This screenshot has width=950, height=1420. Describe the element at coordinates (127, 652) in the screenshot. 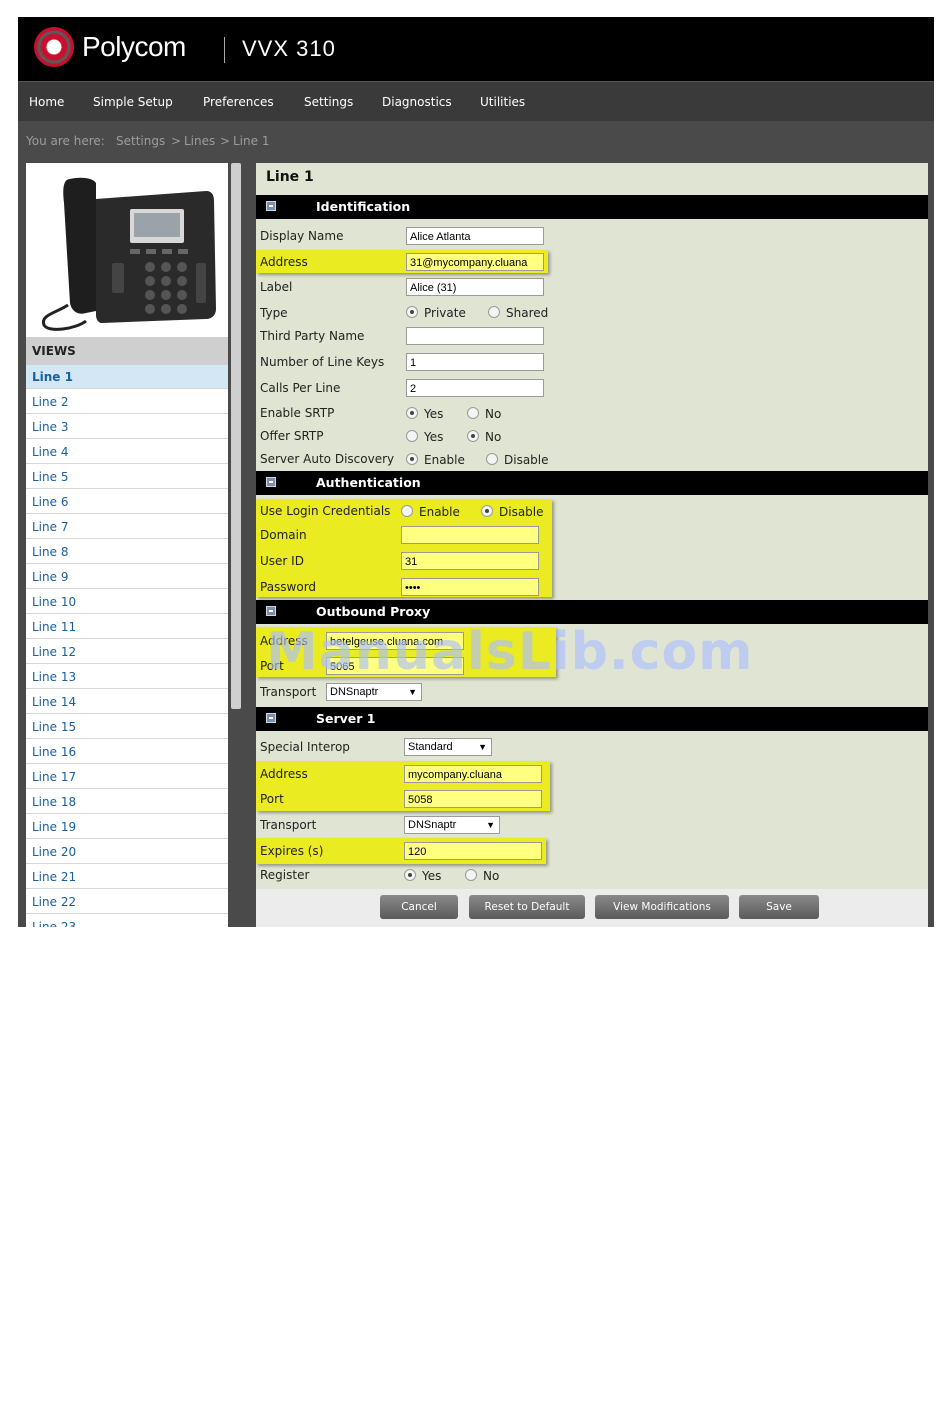

I see `sidebar-line-12: Line 12` at that location.